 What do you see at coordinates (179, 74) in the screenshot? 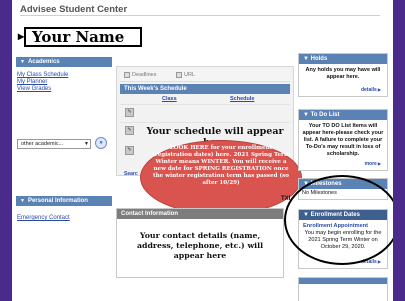
I see `url-icon` at bounding box center [179, 74].